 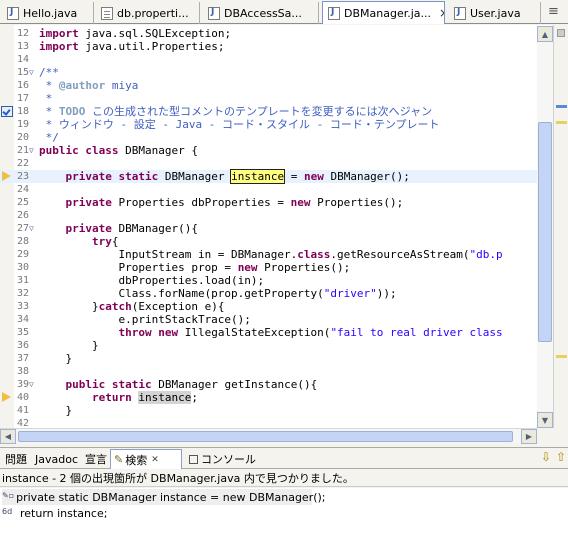 What do you see at coordinates (276, 358) in the screenshot?
I see `code-line: 37 }` at bounding box center [276, 358].